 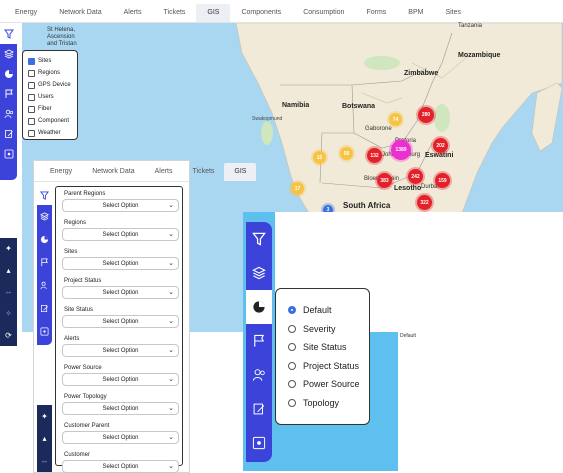 I want to click on layer-label: Sites, so click(x=45, y=61).